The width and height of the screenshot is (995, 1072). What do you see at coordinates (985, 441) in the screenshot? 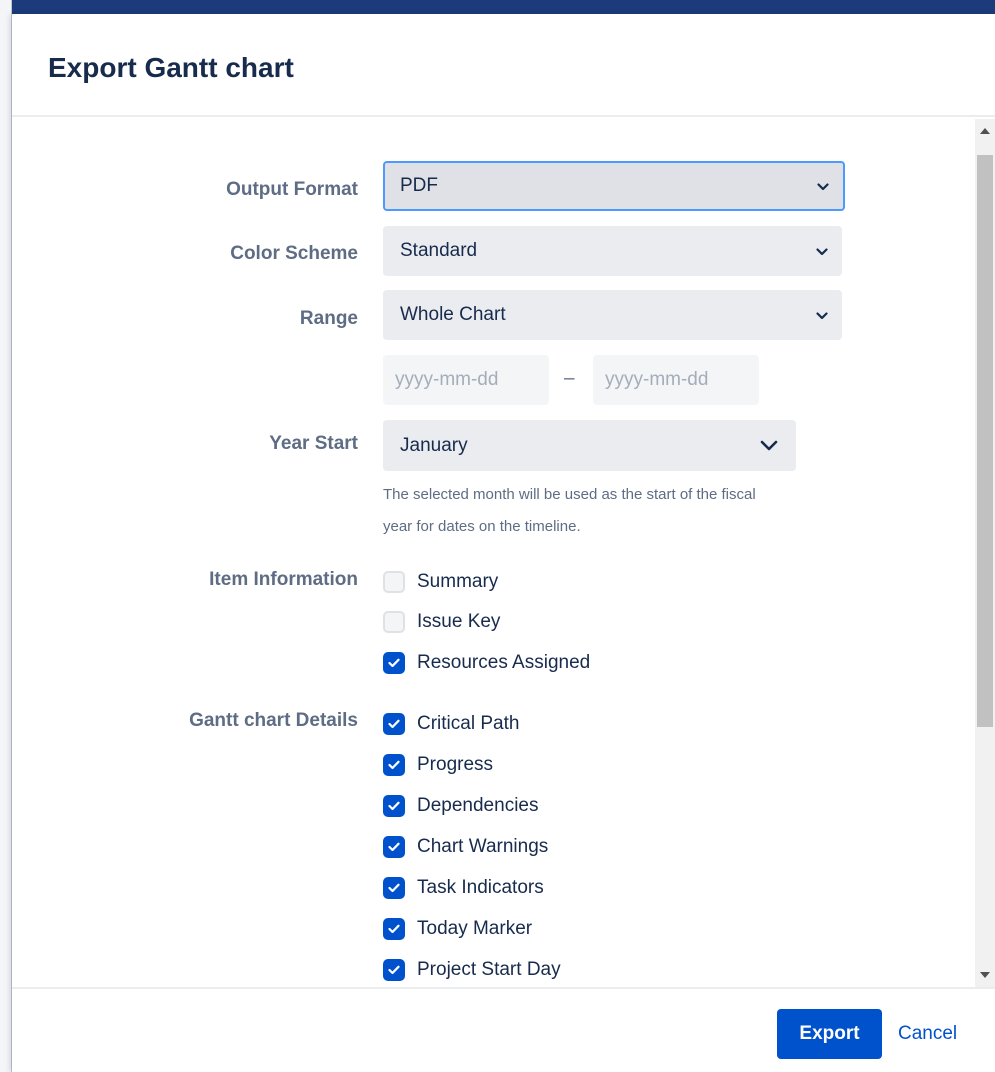
I see `scrollbar-thumb` at bounding box center [985, 441].